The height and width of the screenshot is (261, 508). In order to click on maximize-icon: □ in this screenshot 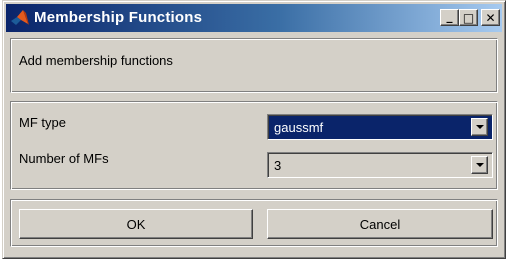, I will do `click(468, 17)`.